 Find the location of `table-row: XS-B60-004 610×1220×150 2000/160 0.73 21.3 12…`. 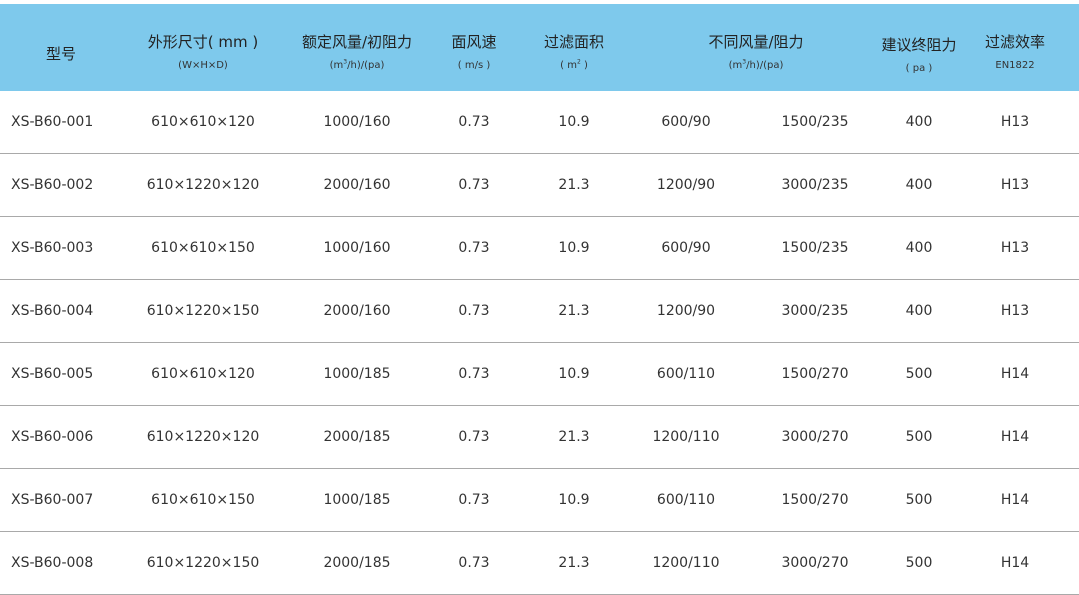

table-row: XS-B60-004 610×1220×150 2000/160 0.73 21.3 12… is located at coordinates (539, 311).